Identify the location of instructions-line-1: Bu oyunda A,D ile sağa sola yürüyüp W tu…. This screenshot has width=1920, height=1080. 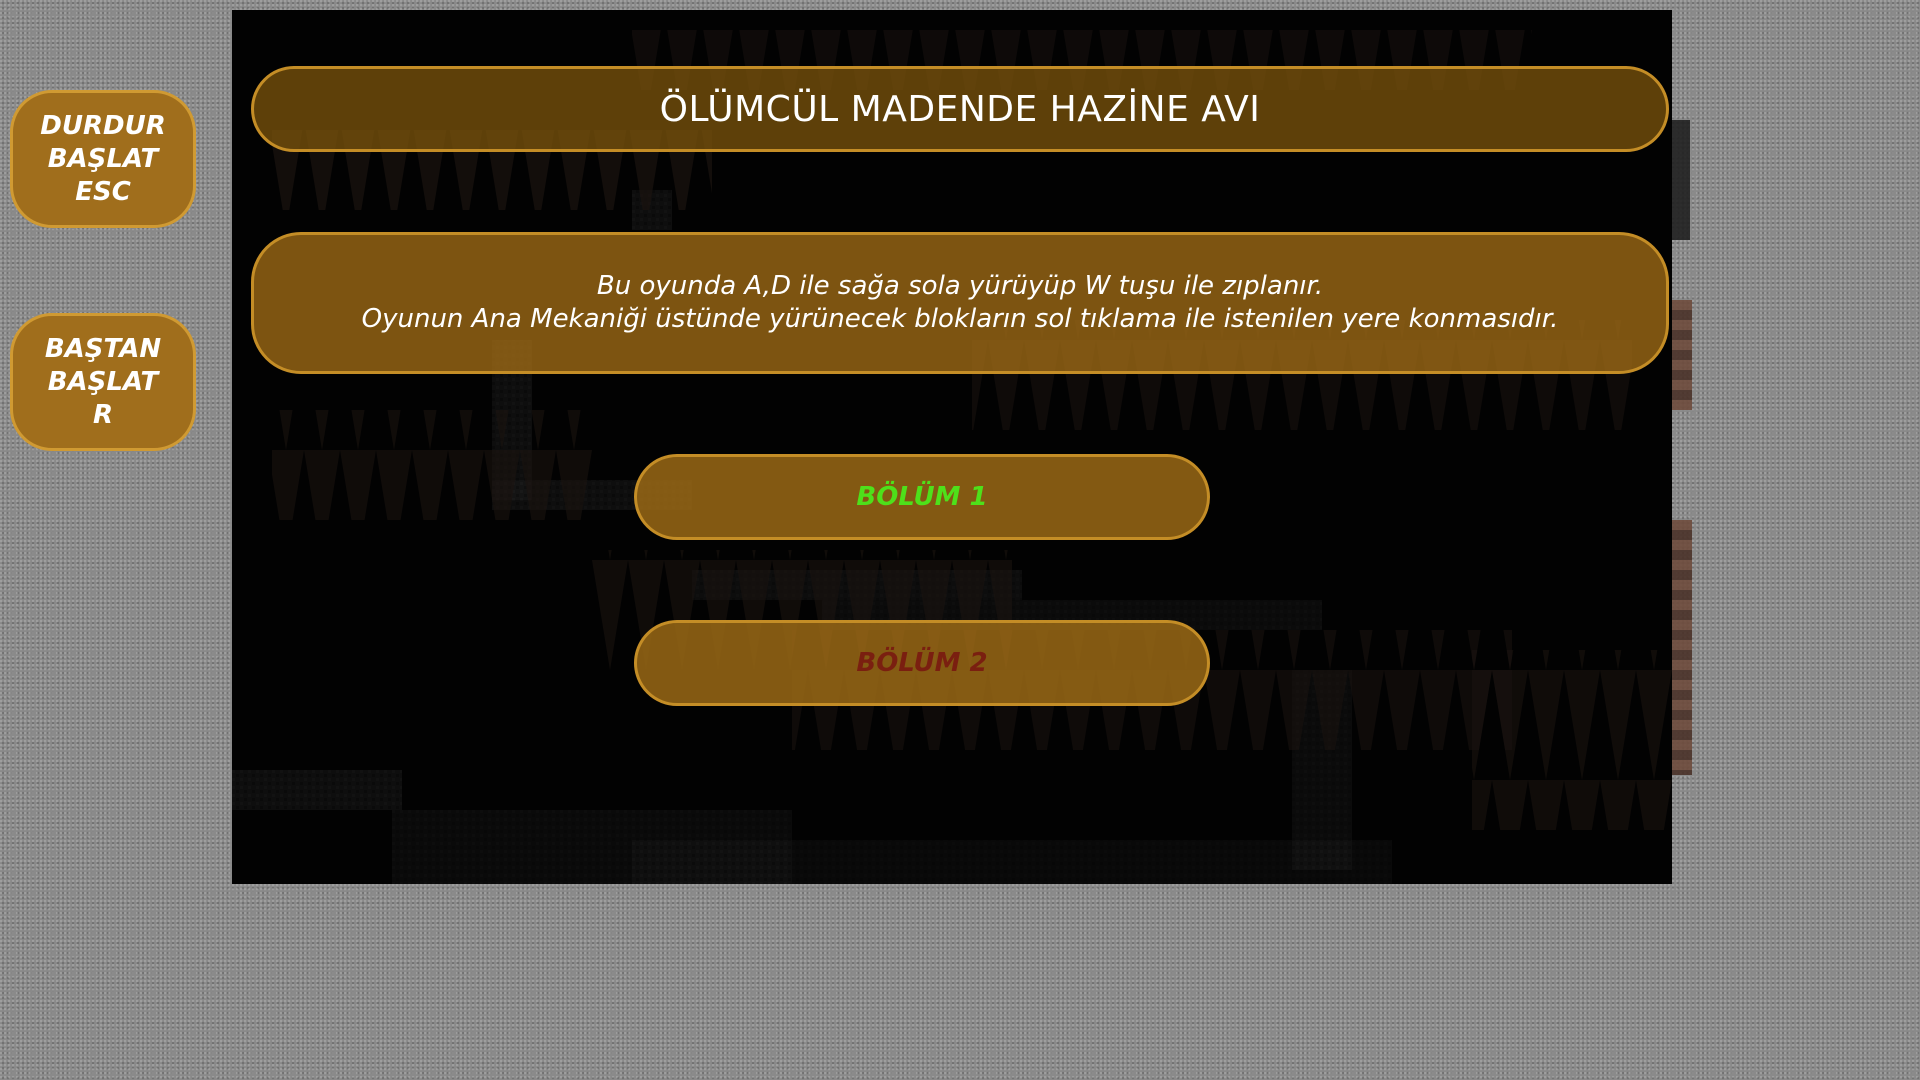
(960, 286).